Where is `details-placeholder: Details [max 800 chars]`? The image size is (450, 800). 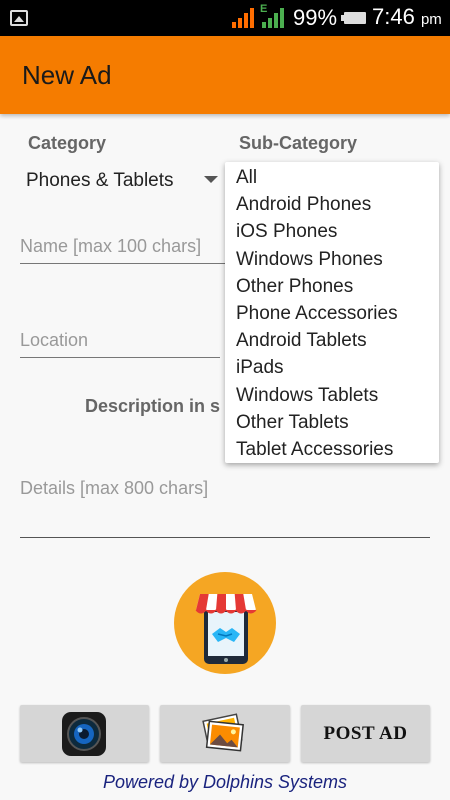 details-placeholder: Details [max 800 chars] is located at coordinates (114, 488).